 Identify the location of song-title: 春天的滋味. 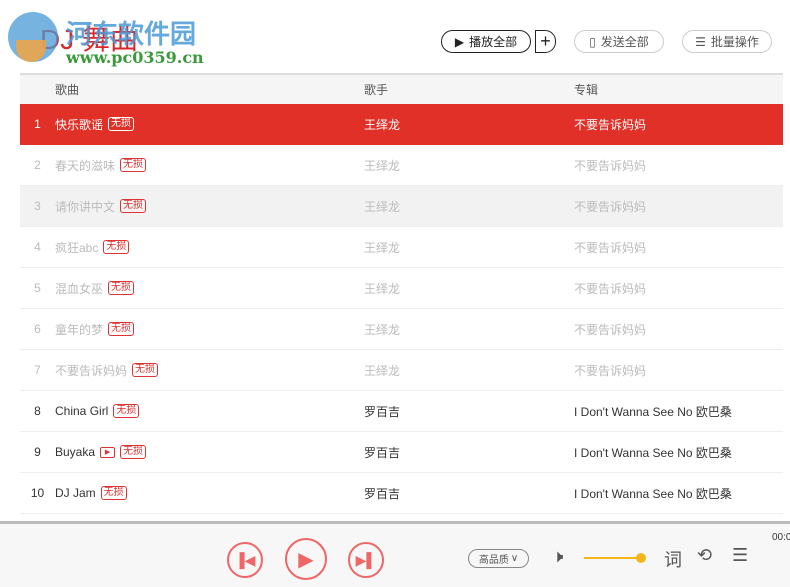
(85, 165).